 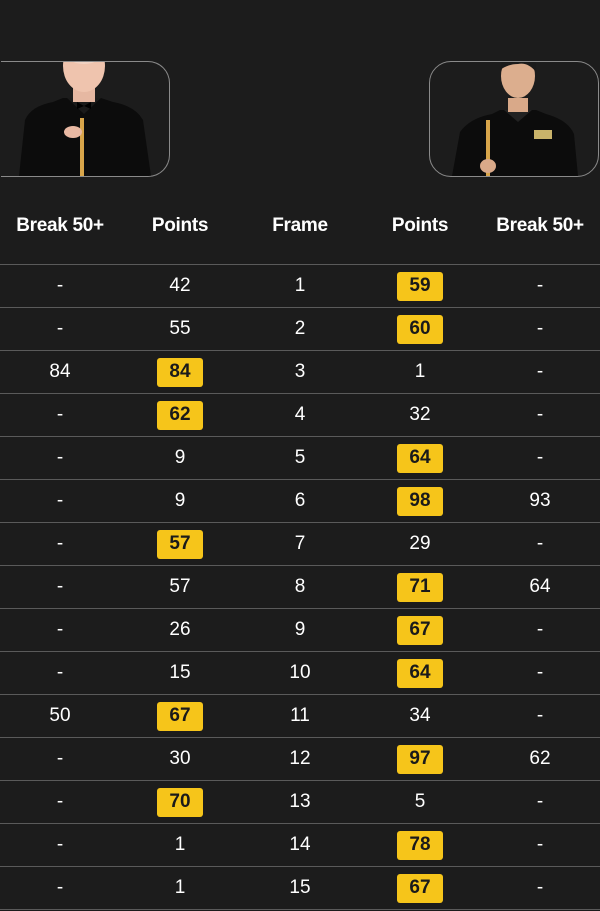 I want to click on left-points-cell: 15, so click(x=180, y=673).